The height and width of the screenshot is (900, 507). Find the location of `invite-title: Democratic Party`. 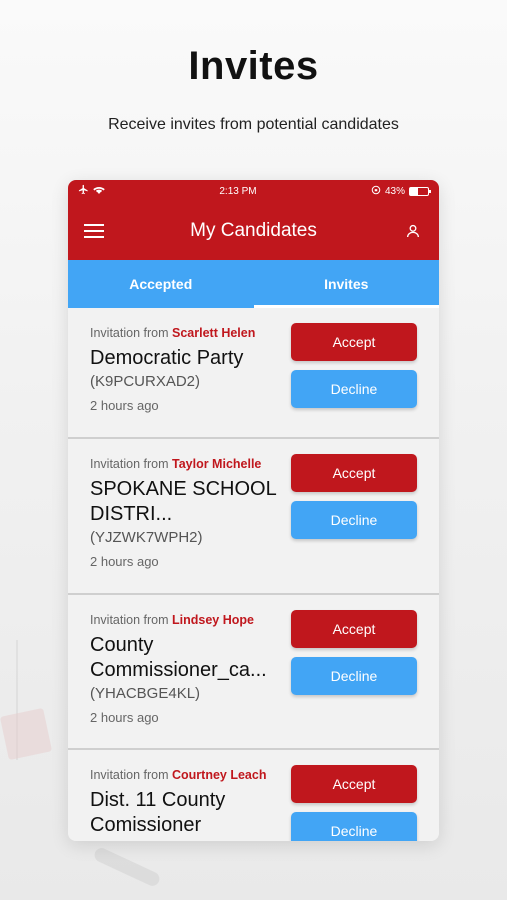

invite-title: Democratic Party is located at coordinates (167, 358).